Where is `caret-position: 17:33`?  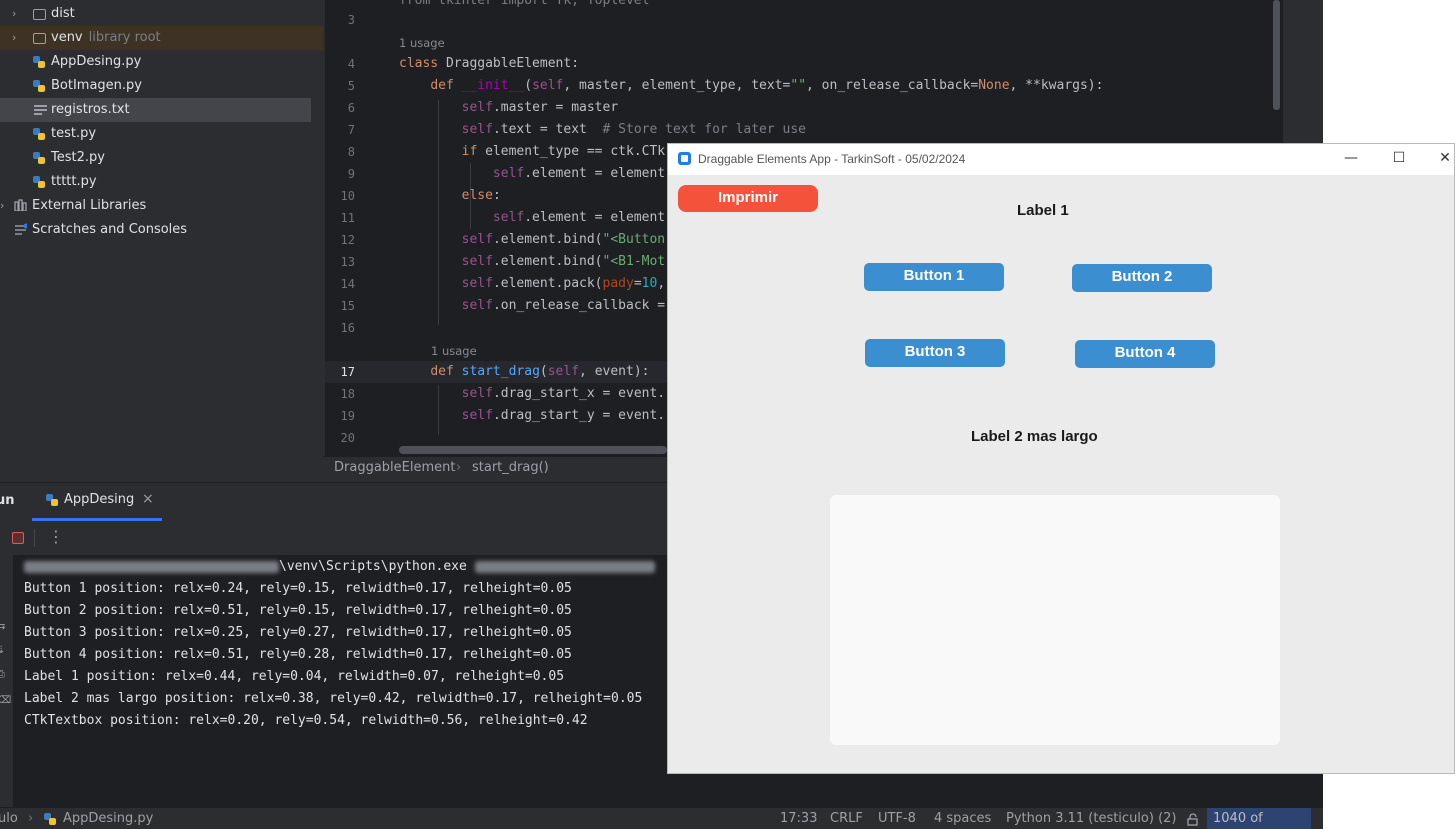
caret-position: 17:33 is located at coordinates (798, 818).